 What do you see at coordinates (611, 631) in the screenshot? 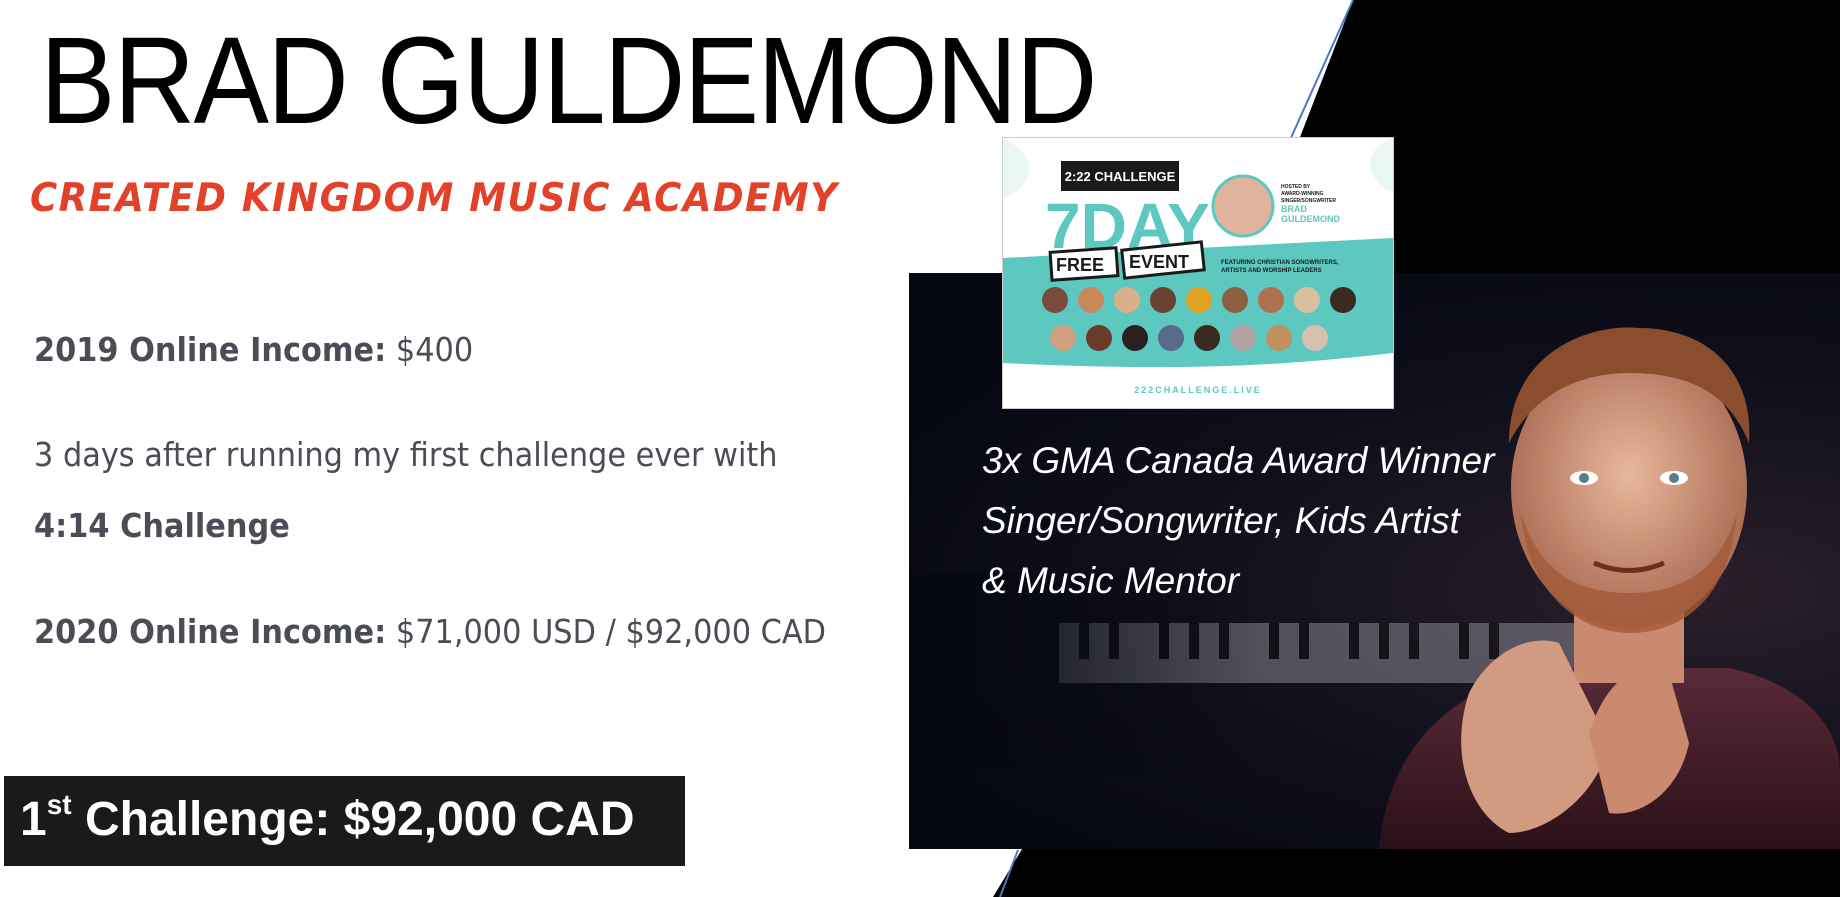
I see `income-2020-value: $71,000 USD / $92,000 CAD` at bounding box center [611, 631].